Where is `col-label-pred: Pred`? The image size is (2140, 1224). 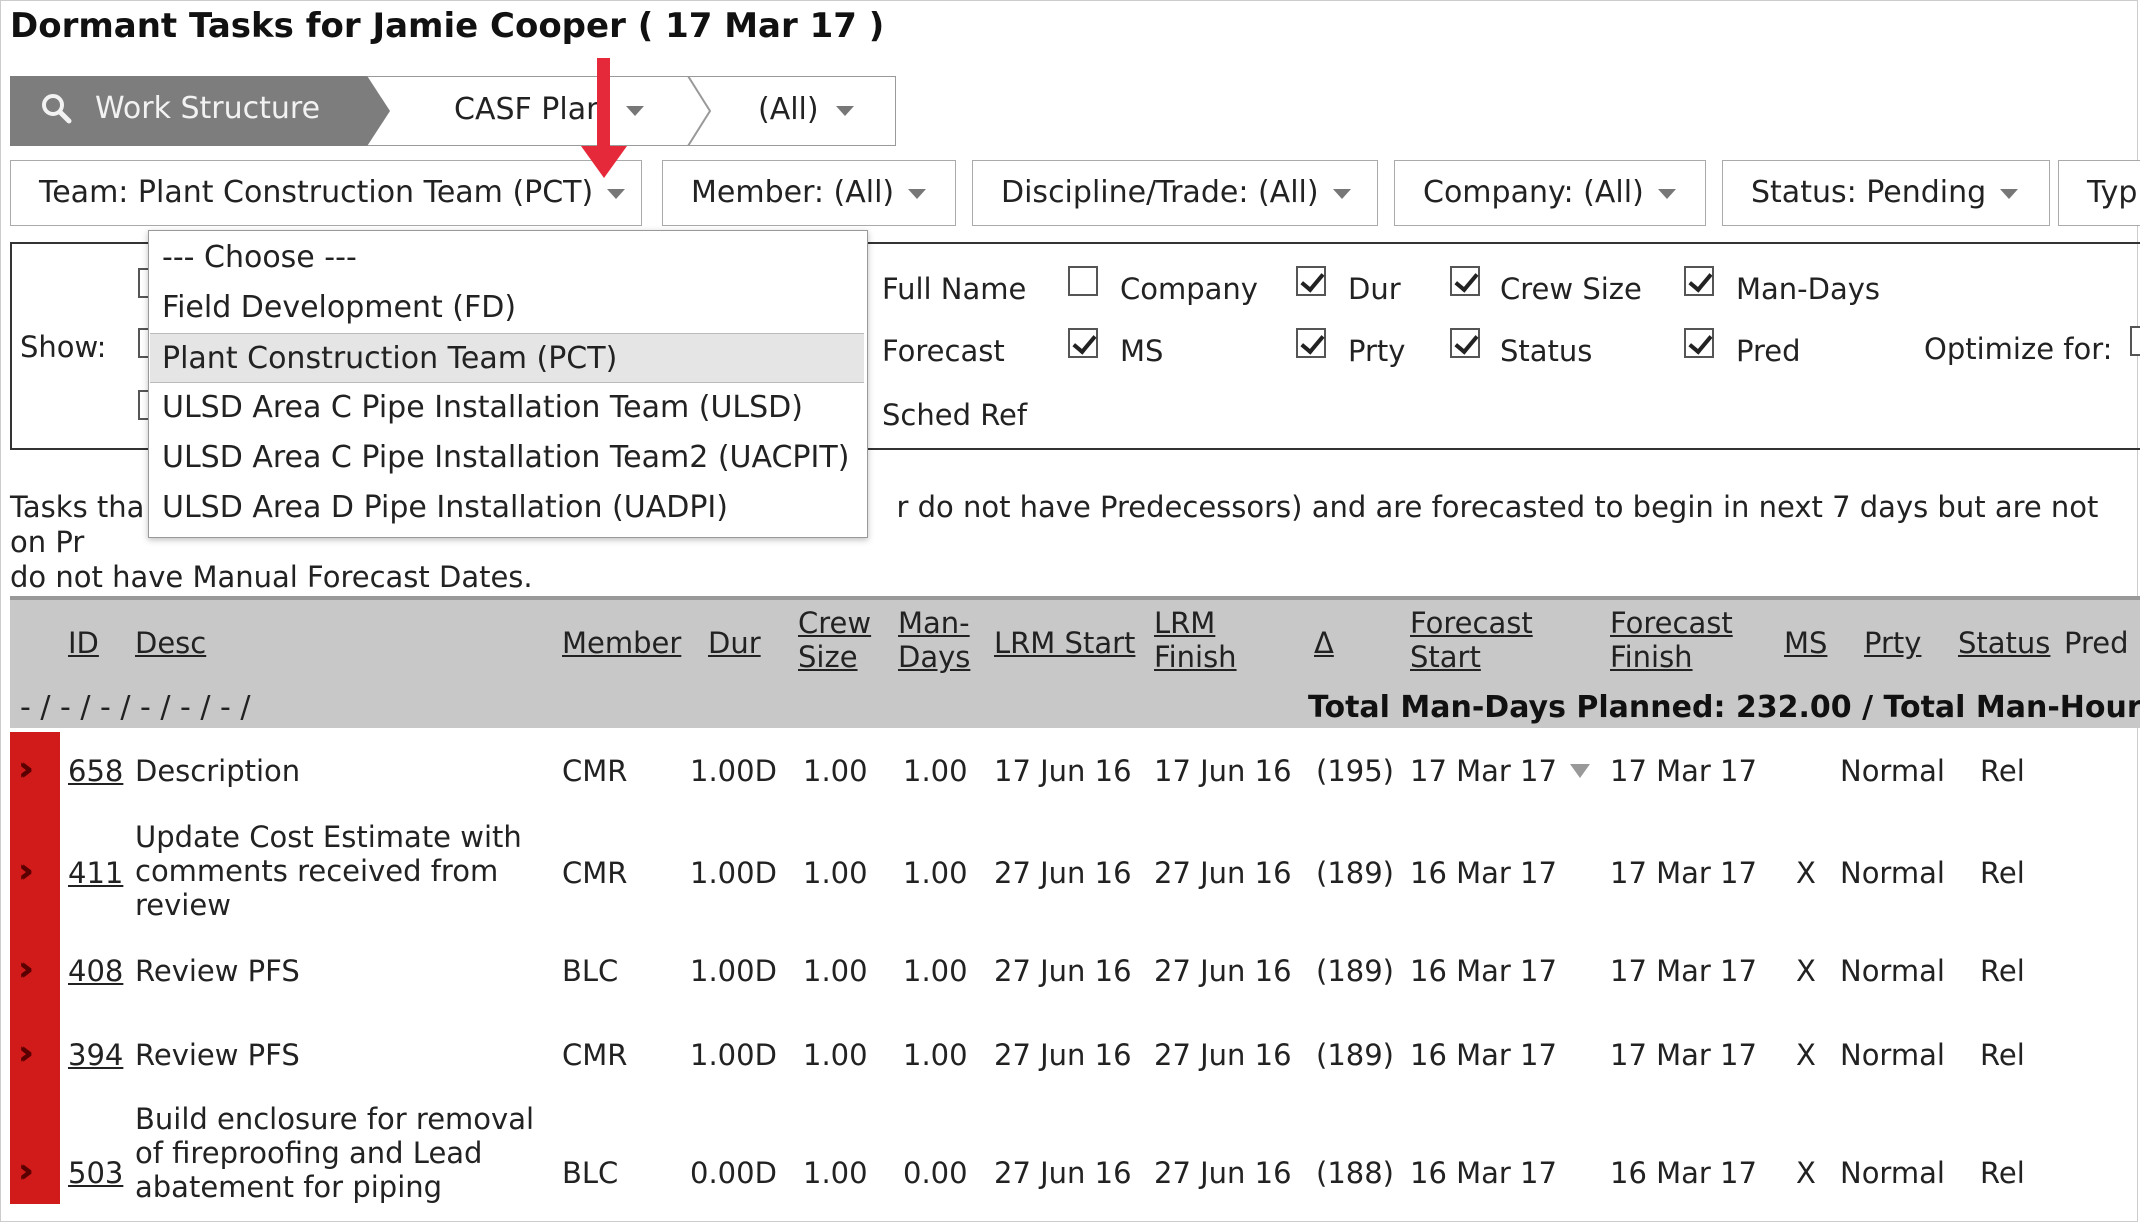
col-label-pred: Pred is located at coordinates (1768, 351).